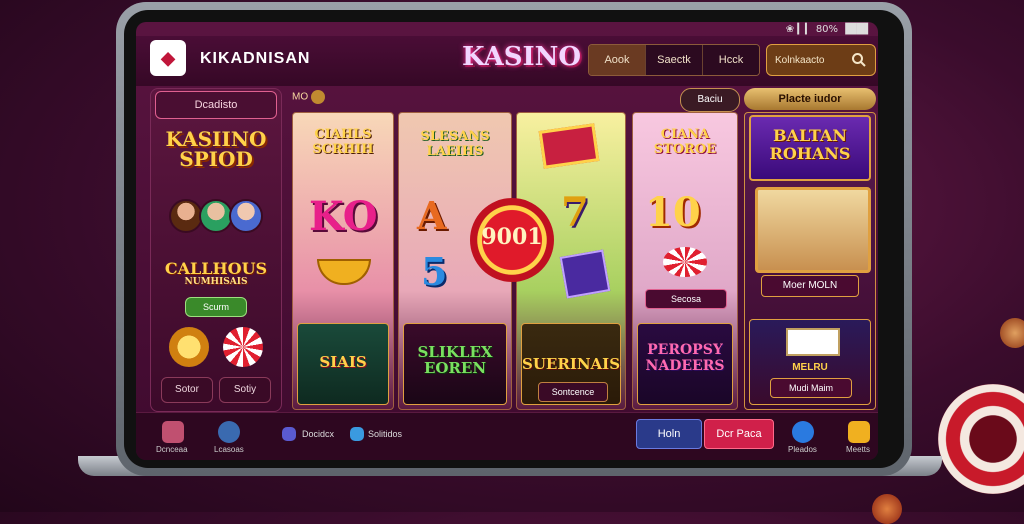  Describe the element at coordinates (255, 58) in the screenshot. I see `brand-name: KIKADNISAN` at that location.